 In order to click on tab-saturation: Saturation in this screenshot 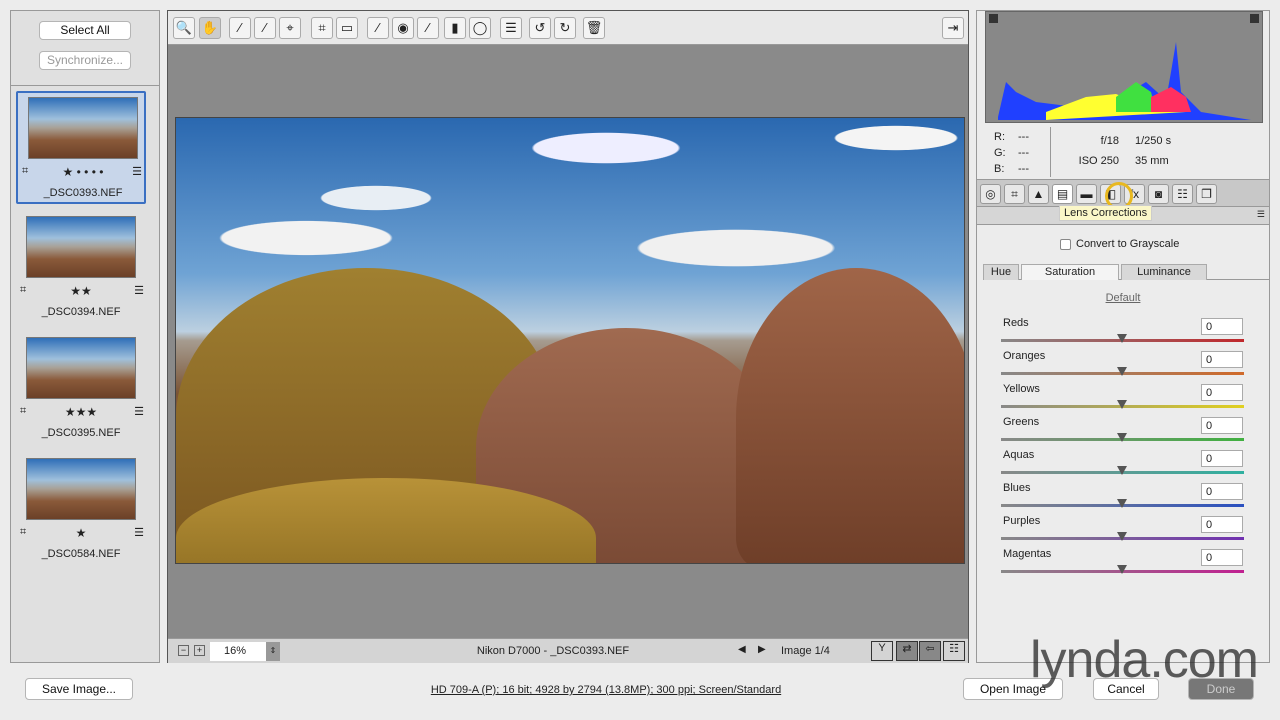, I will do `click(1070, 272)`.